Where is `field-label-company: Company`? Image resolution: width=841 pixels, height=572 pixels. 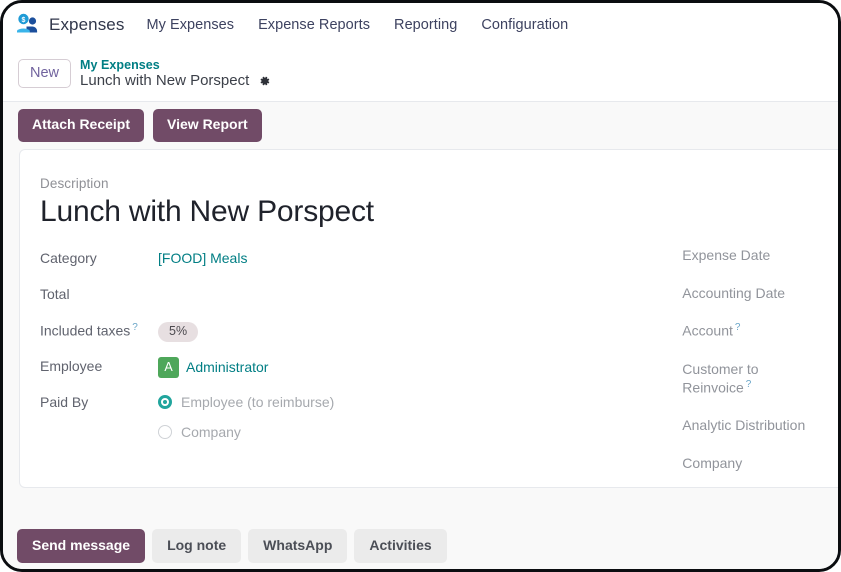
field-label-company: Company is located at coordinates (712, 463).